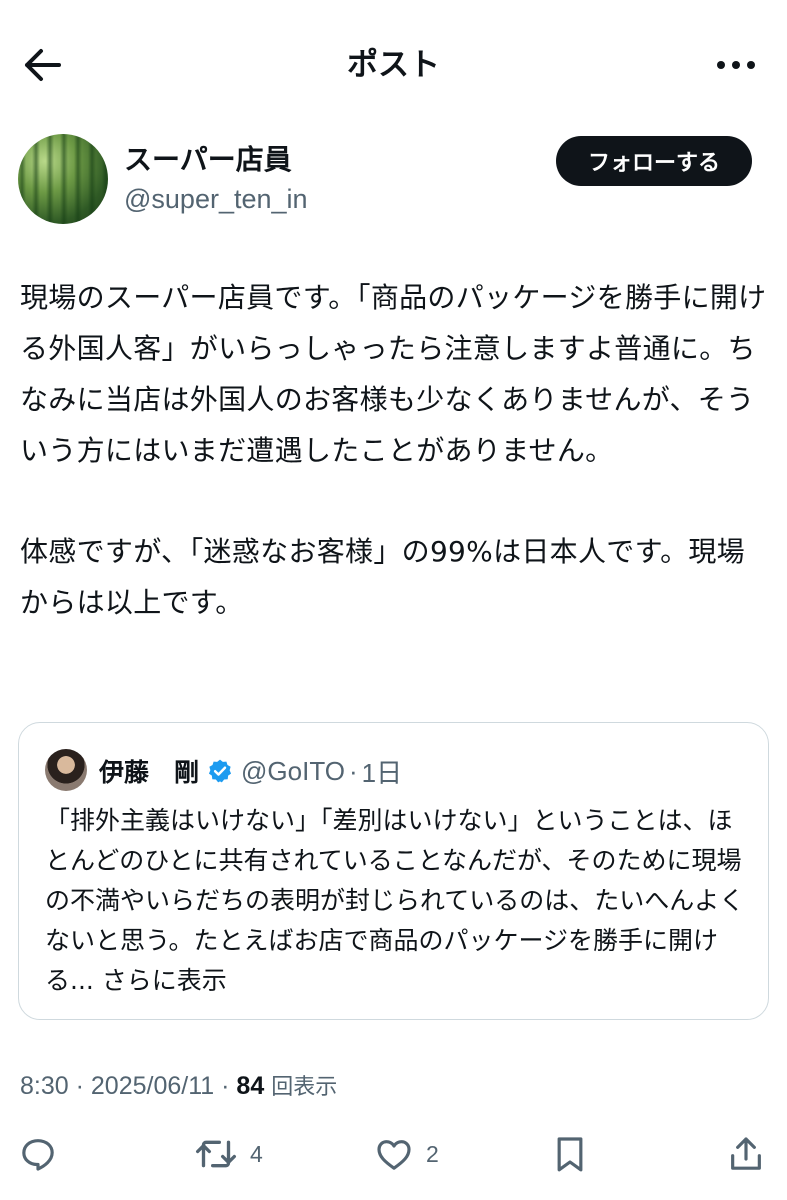 Image resolution: width=787 pixels, height=1200 pixels. What do you see at coordinates (44, 1086) in the screenshot?
I see `post-time: 8:30` at bounding box center [44, 1086].